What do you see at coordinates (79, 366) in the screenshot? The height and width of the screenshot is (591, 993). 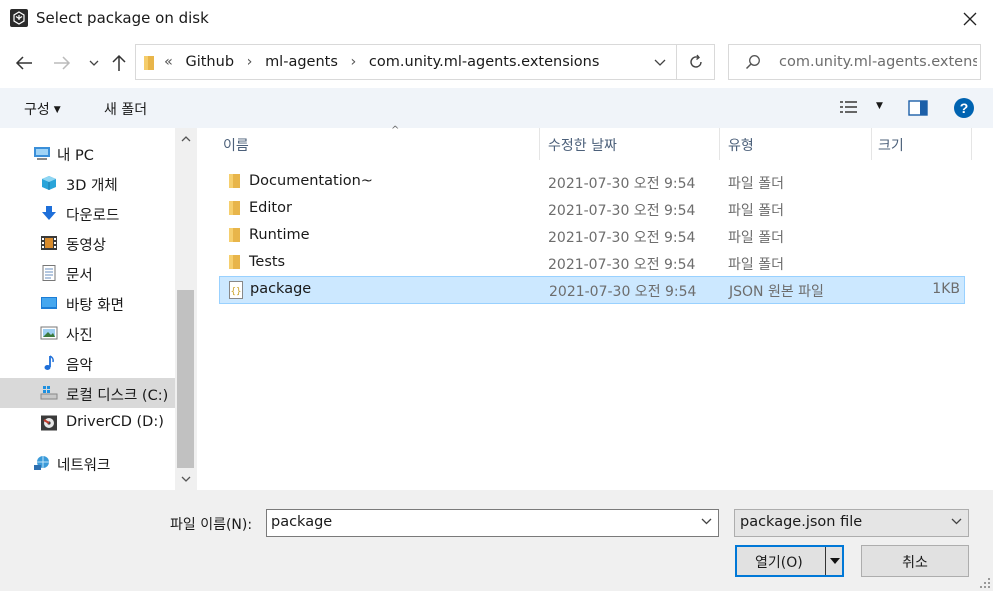 I see `nav-label: 음악` at bounding box center [79, 366].